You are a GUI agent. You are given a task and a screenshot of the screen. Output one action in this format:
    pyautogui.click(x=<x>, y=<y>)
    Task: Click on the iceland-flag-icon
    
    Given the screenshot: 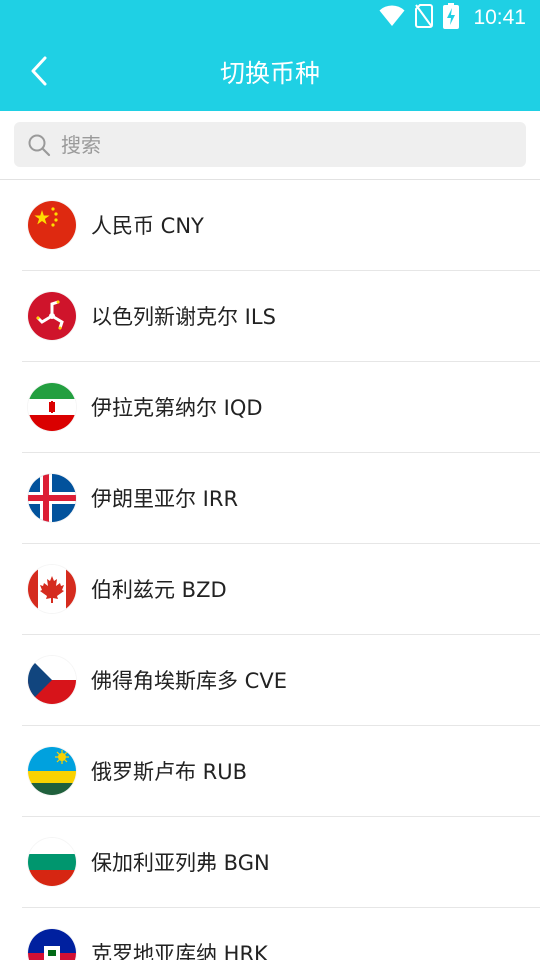 What is the action you would take?
    pyautogui.click(x=52, y=498)
    